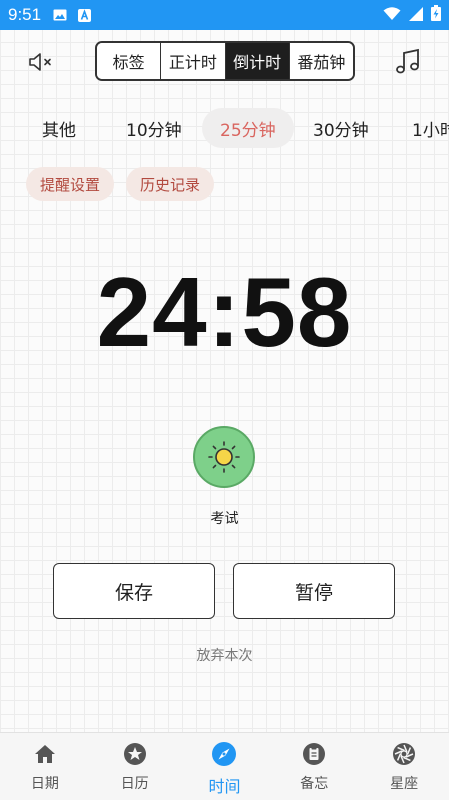  I want to click on abandon-button: 放弃本次, so click(224, 655).